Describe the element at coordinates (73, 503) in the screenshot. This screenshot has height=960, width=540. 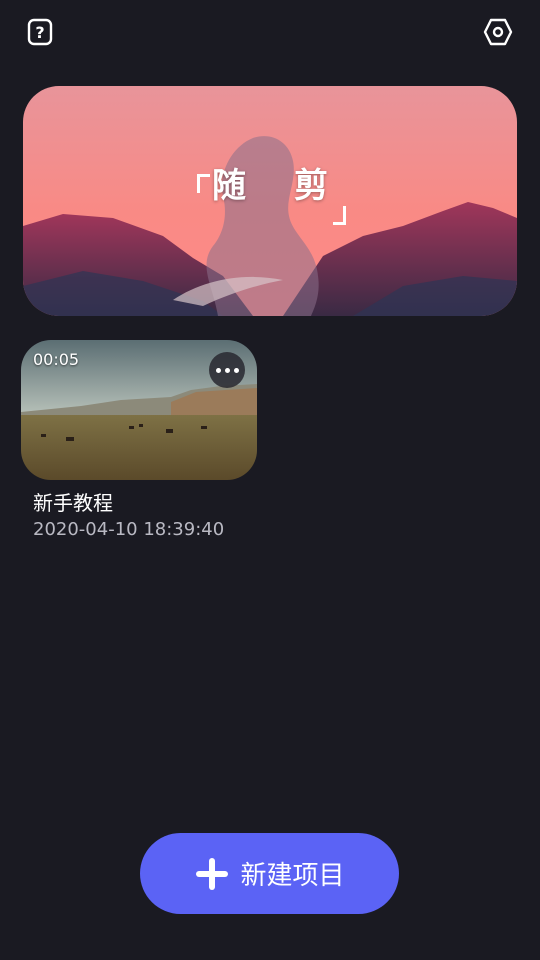
I see `project-name: 新手教程` at that location.